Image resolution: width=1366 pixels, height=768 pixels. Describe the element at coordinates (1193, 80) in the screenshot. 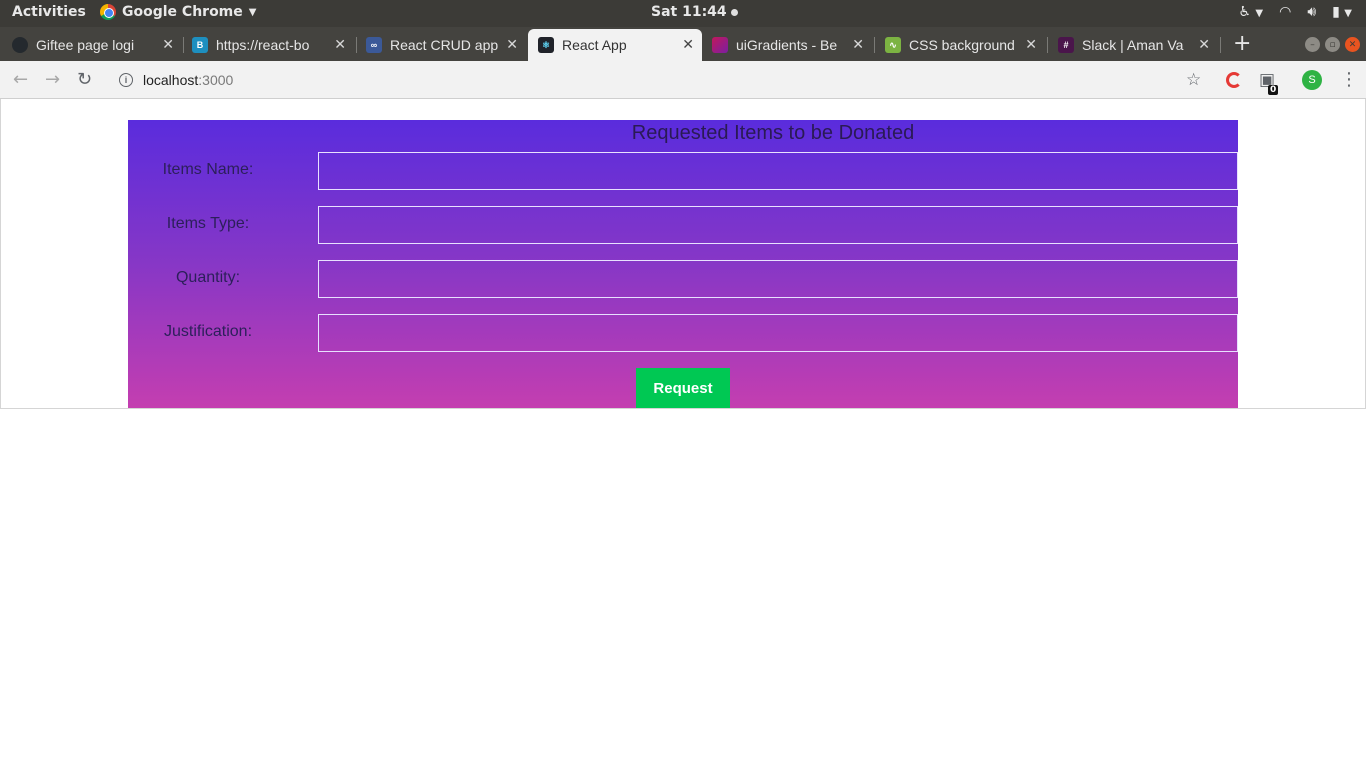

I see `bookmark-star-icon: ☆` at that location.